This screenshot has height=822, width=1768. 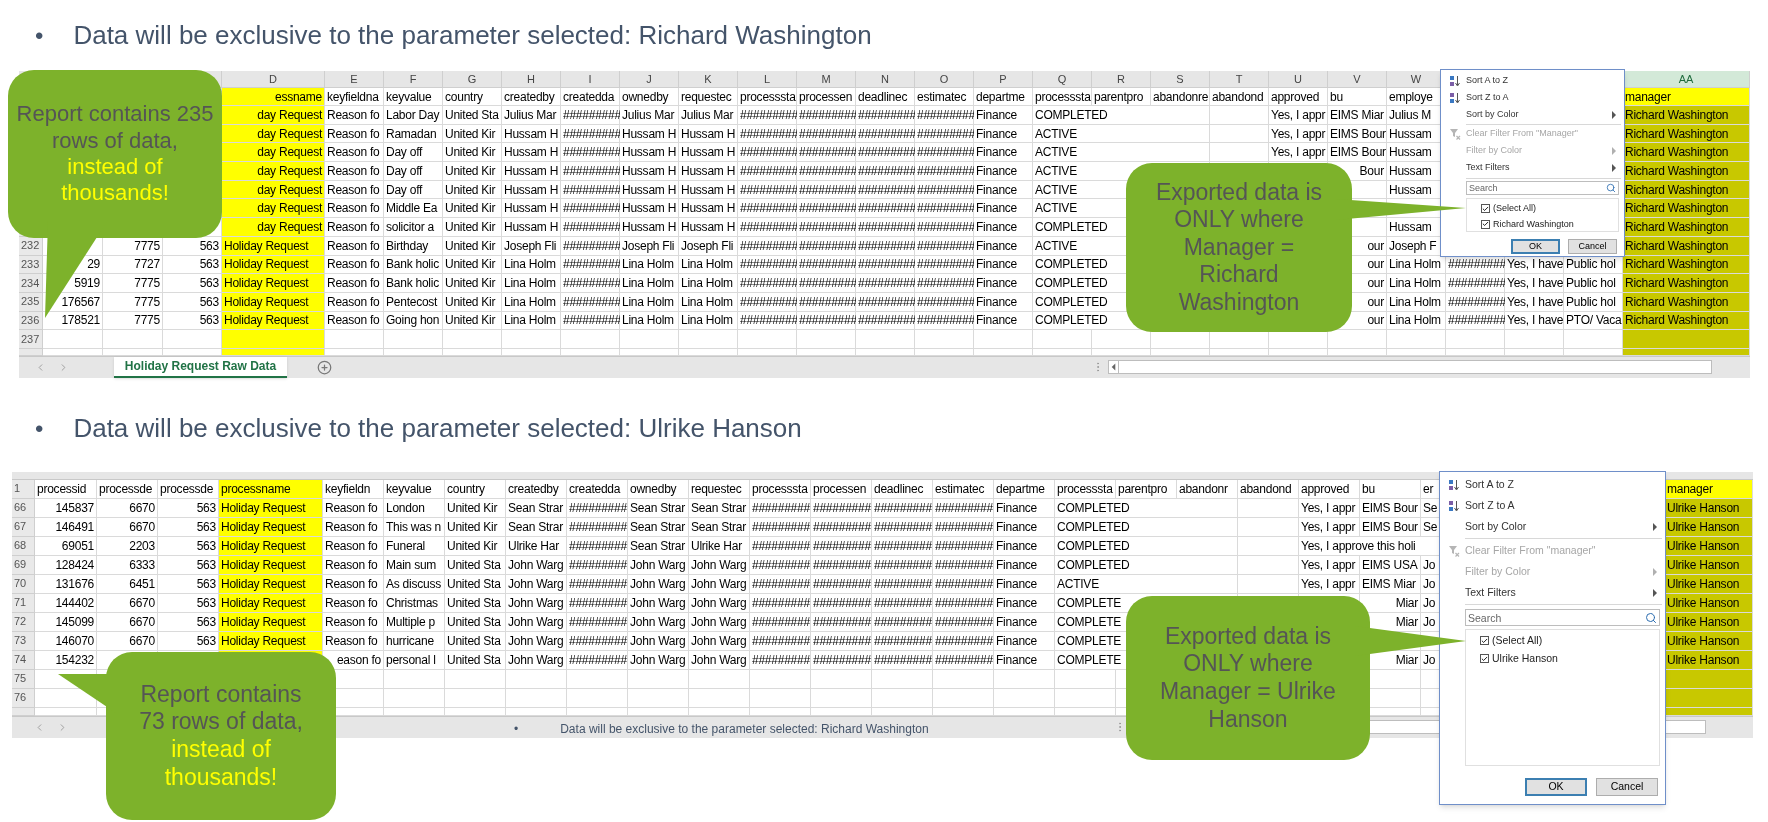 I want to click on table-cell: keyvalue, so click(x=413, y=97).